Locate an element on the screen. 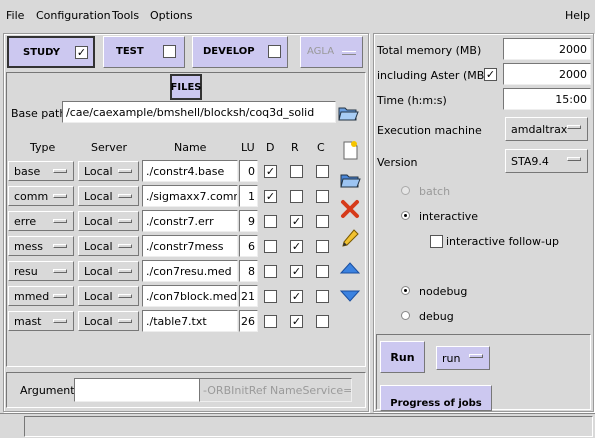 The image size is (595, 438). run-mode-select: run is located at coordinates (463, 358).